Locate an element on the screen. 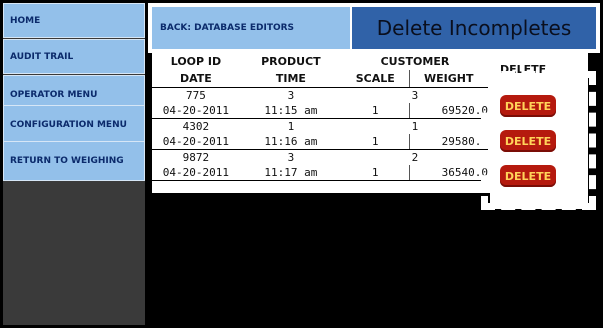  col-header-weight: WEIGHT is located at coordinates (448, 79).